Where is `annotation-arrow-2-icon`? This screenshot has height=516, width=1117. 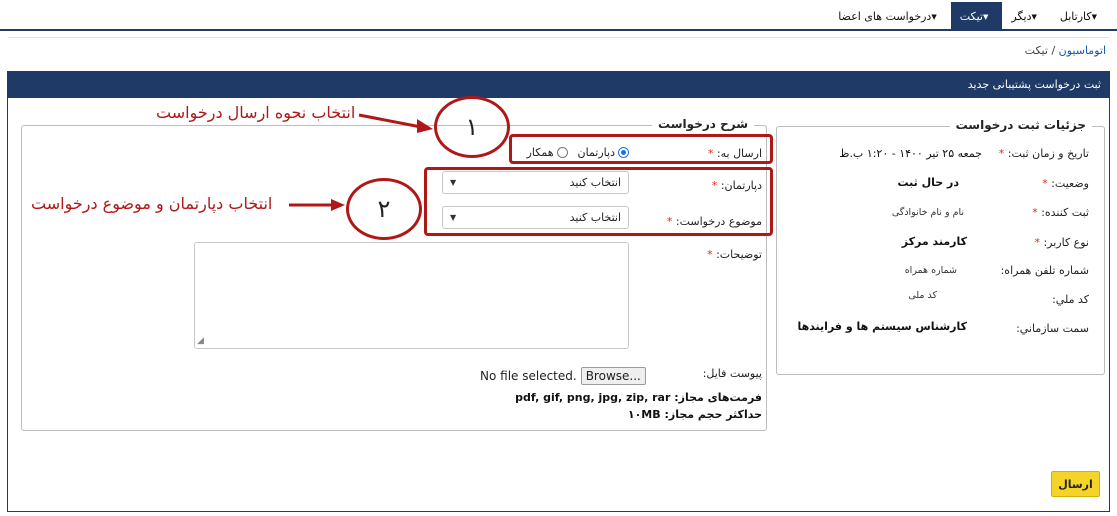 annotation-arrow-2-icon is located at coordinates (317, 205).